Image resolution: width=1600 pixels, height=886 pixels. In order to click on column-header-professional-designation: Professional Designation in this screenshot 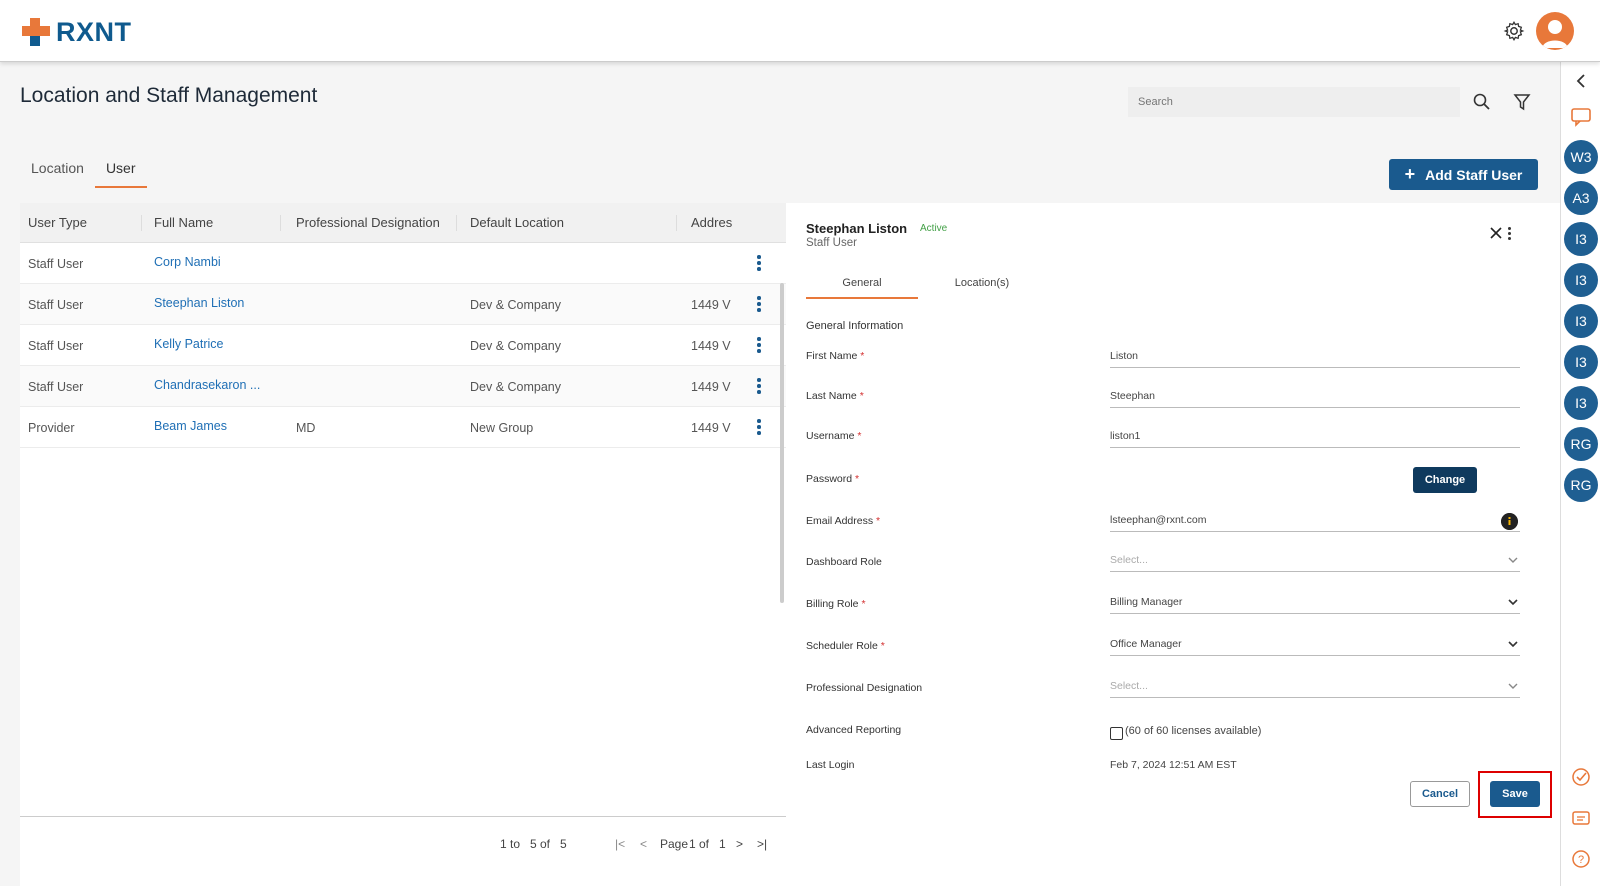, I will do `click(368, 222)`.